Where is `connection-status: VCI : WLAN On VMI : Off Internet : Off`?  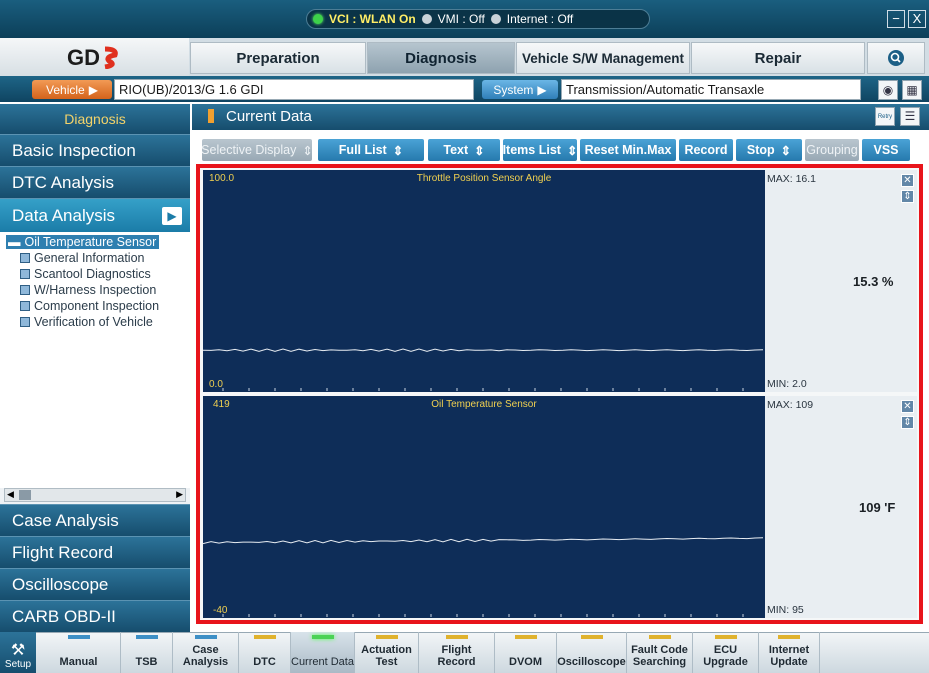 connection-status: VCI : WLAN On VMI : Off Internet : Off is located at coordinates (478, 19).